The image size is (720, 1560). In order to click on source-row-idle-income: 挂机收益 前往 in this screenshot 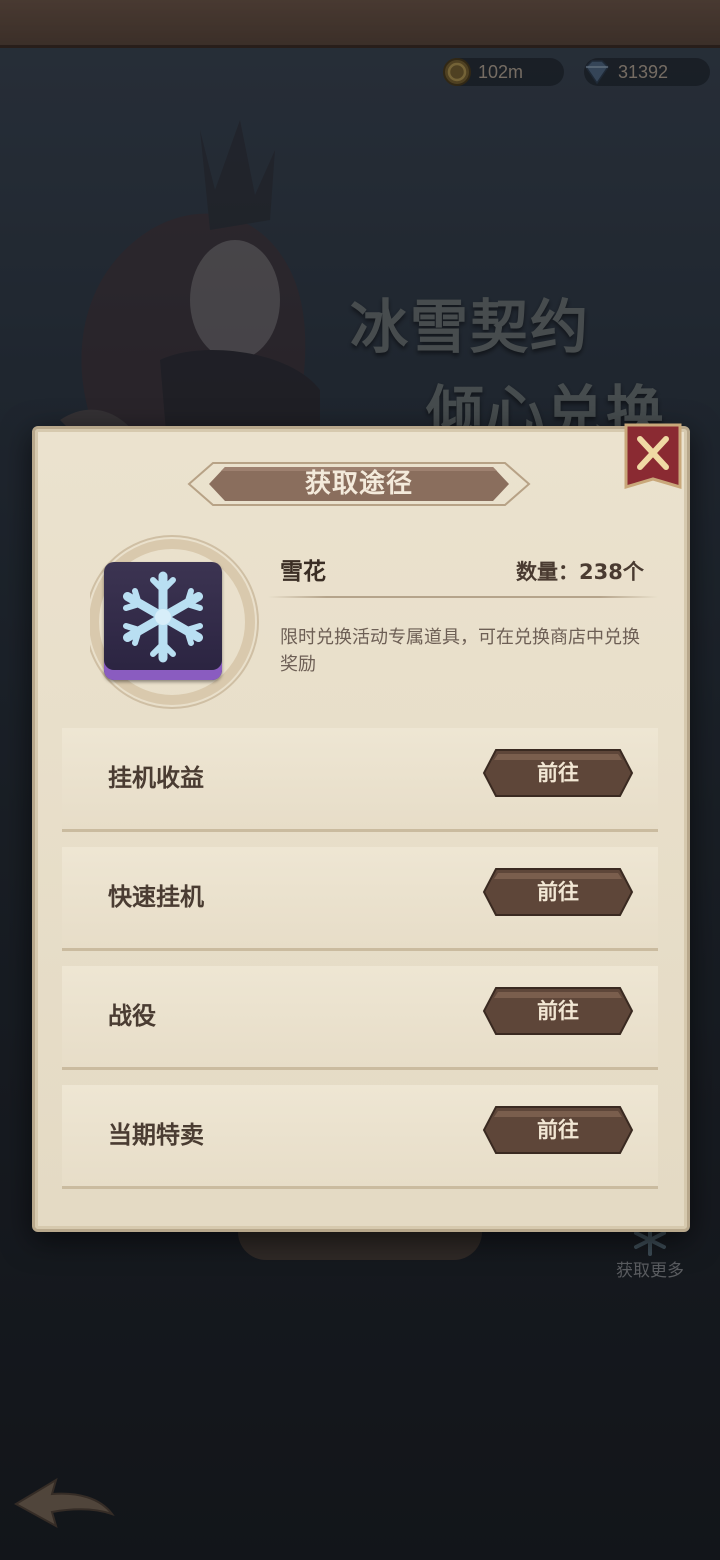, I will do `click(360, 780)`.